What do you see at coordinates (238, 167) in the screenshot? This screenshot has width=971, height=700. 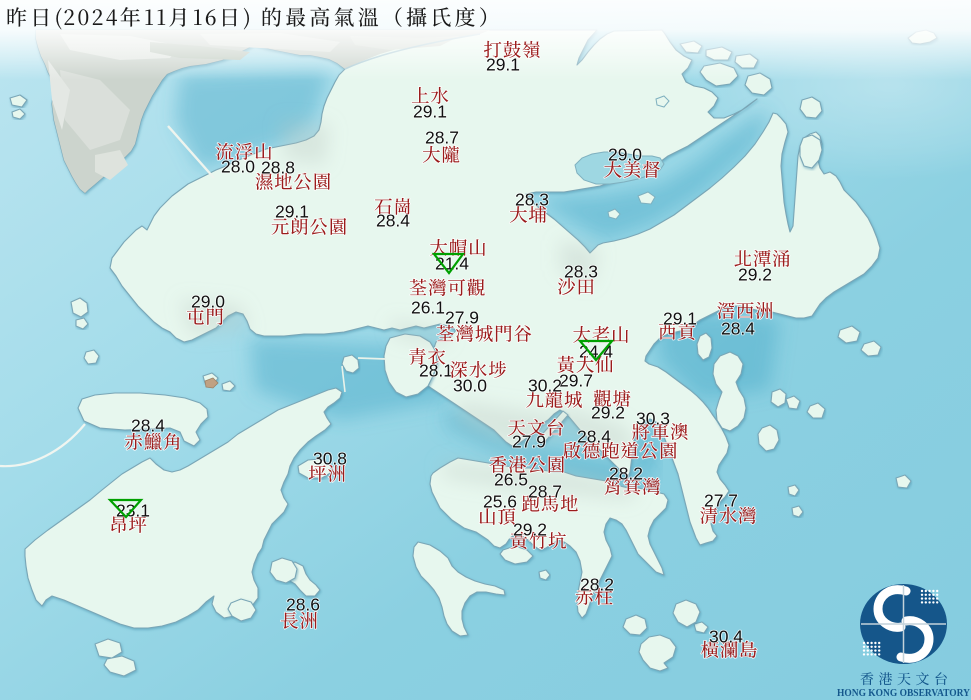 I see `svg-text: 28.0` at bounding box center [238, 167].